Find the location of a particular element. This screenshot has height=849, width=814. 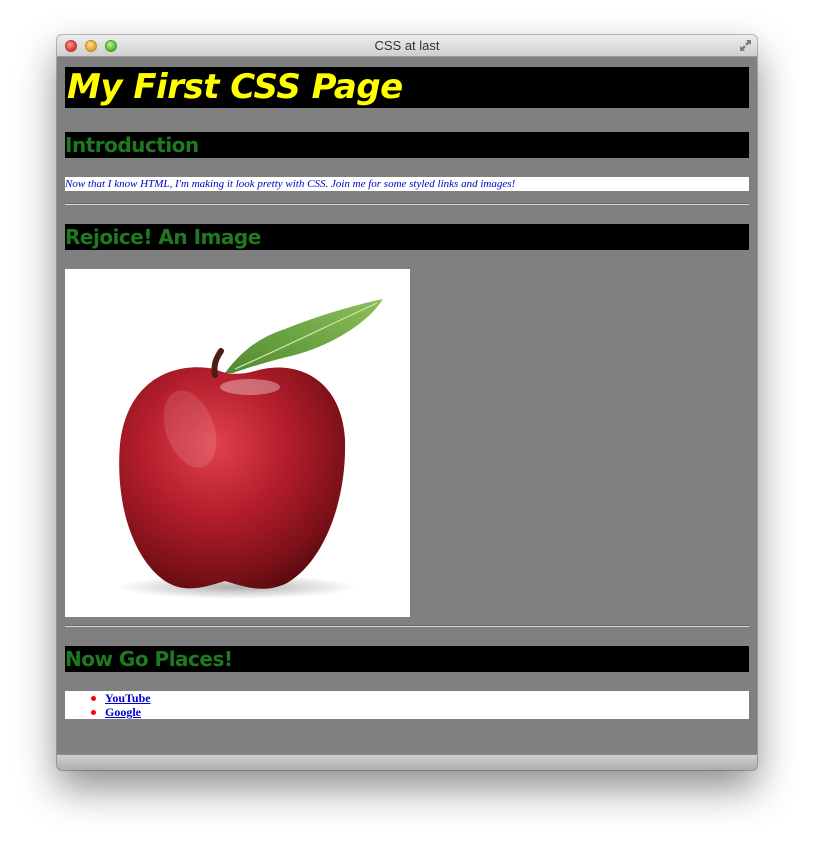

google-link: Google is located at coordinates (123, 712).